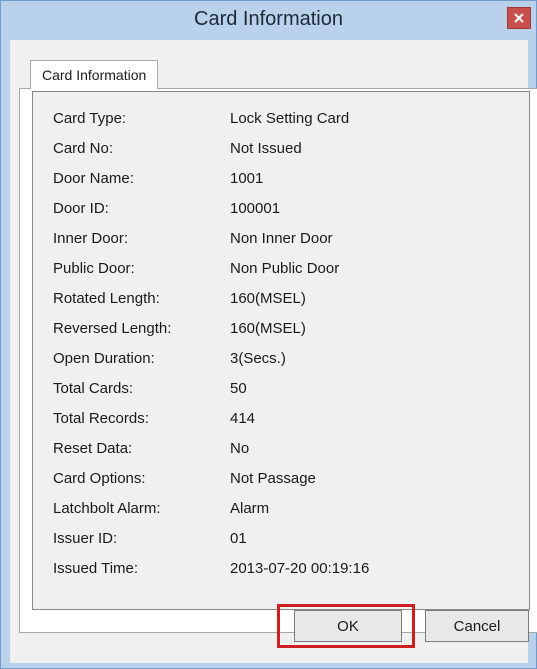 The image size is (537, 669). I want to click on field-value: 1001, so click(247, 178).